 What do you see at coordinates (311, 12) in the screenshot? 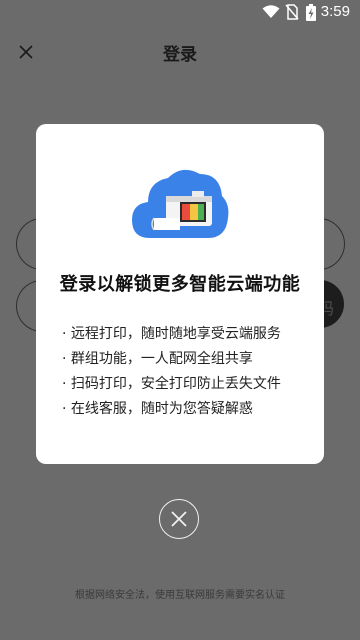
I see `battery-charging-icon` at bounding box center [311, 12].